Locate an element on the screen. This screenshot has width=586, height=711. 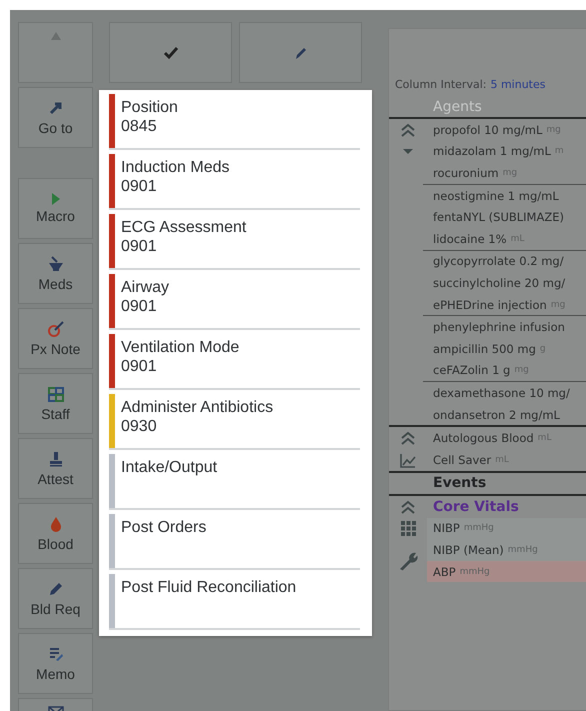
agent-name: lidocaine 1% is located at coordinates (470, 239).